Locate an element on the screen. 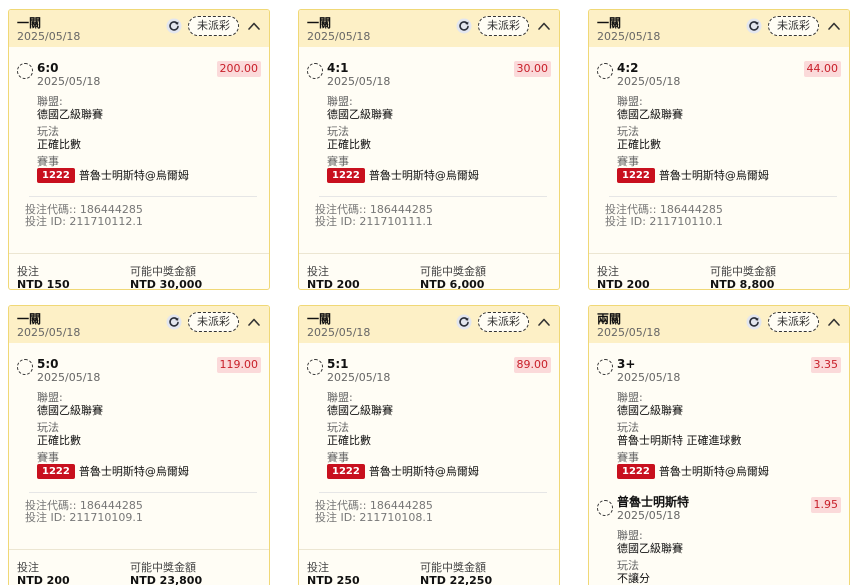 Image resolution: width=861 pixels, height=585 pixels. bet-codes: 投注代碼:: 186444285 投注 ID: 211710111.1 is located at coordinates (429, 212).